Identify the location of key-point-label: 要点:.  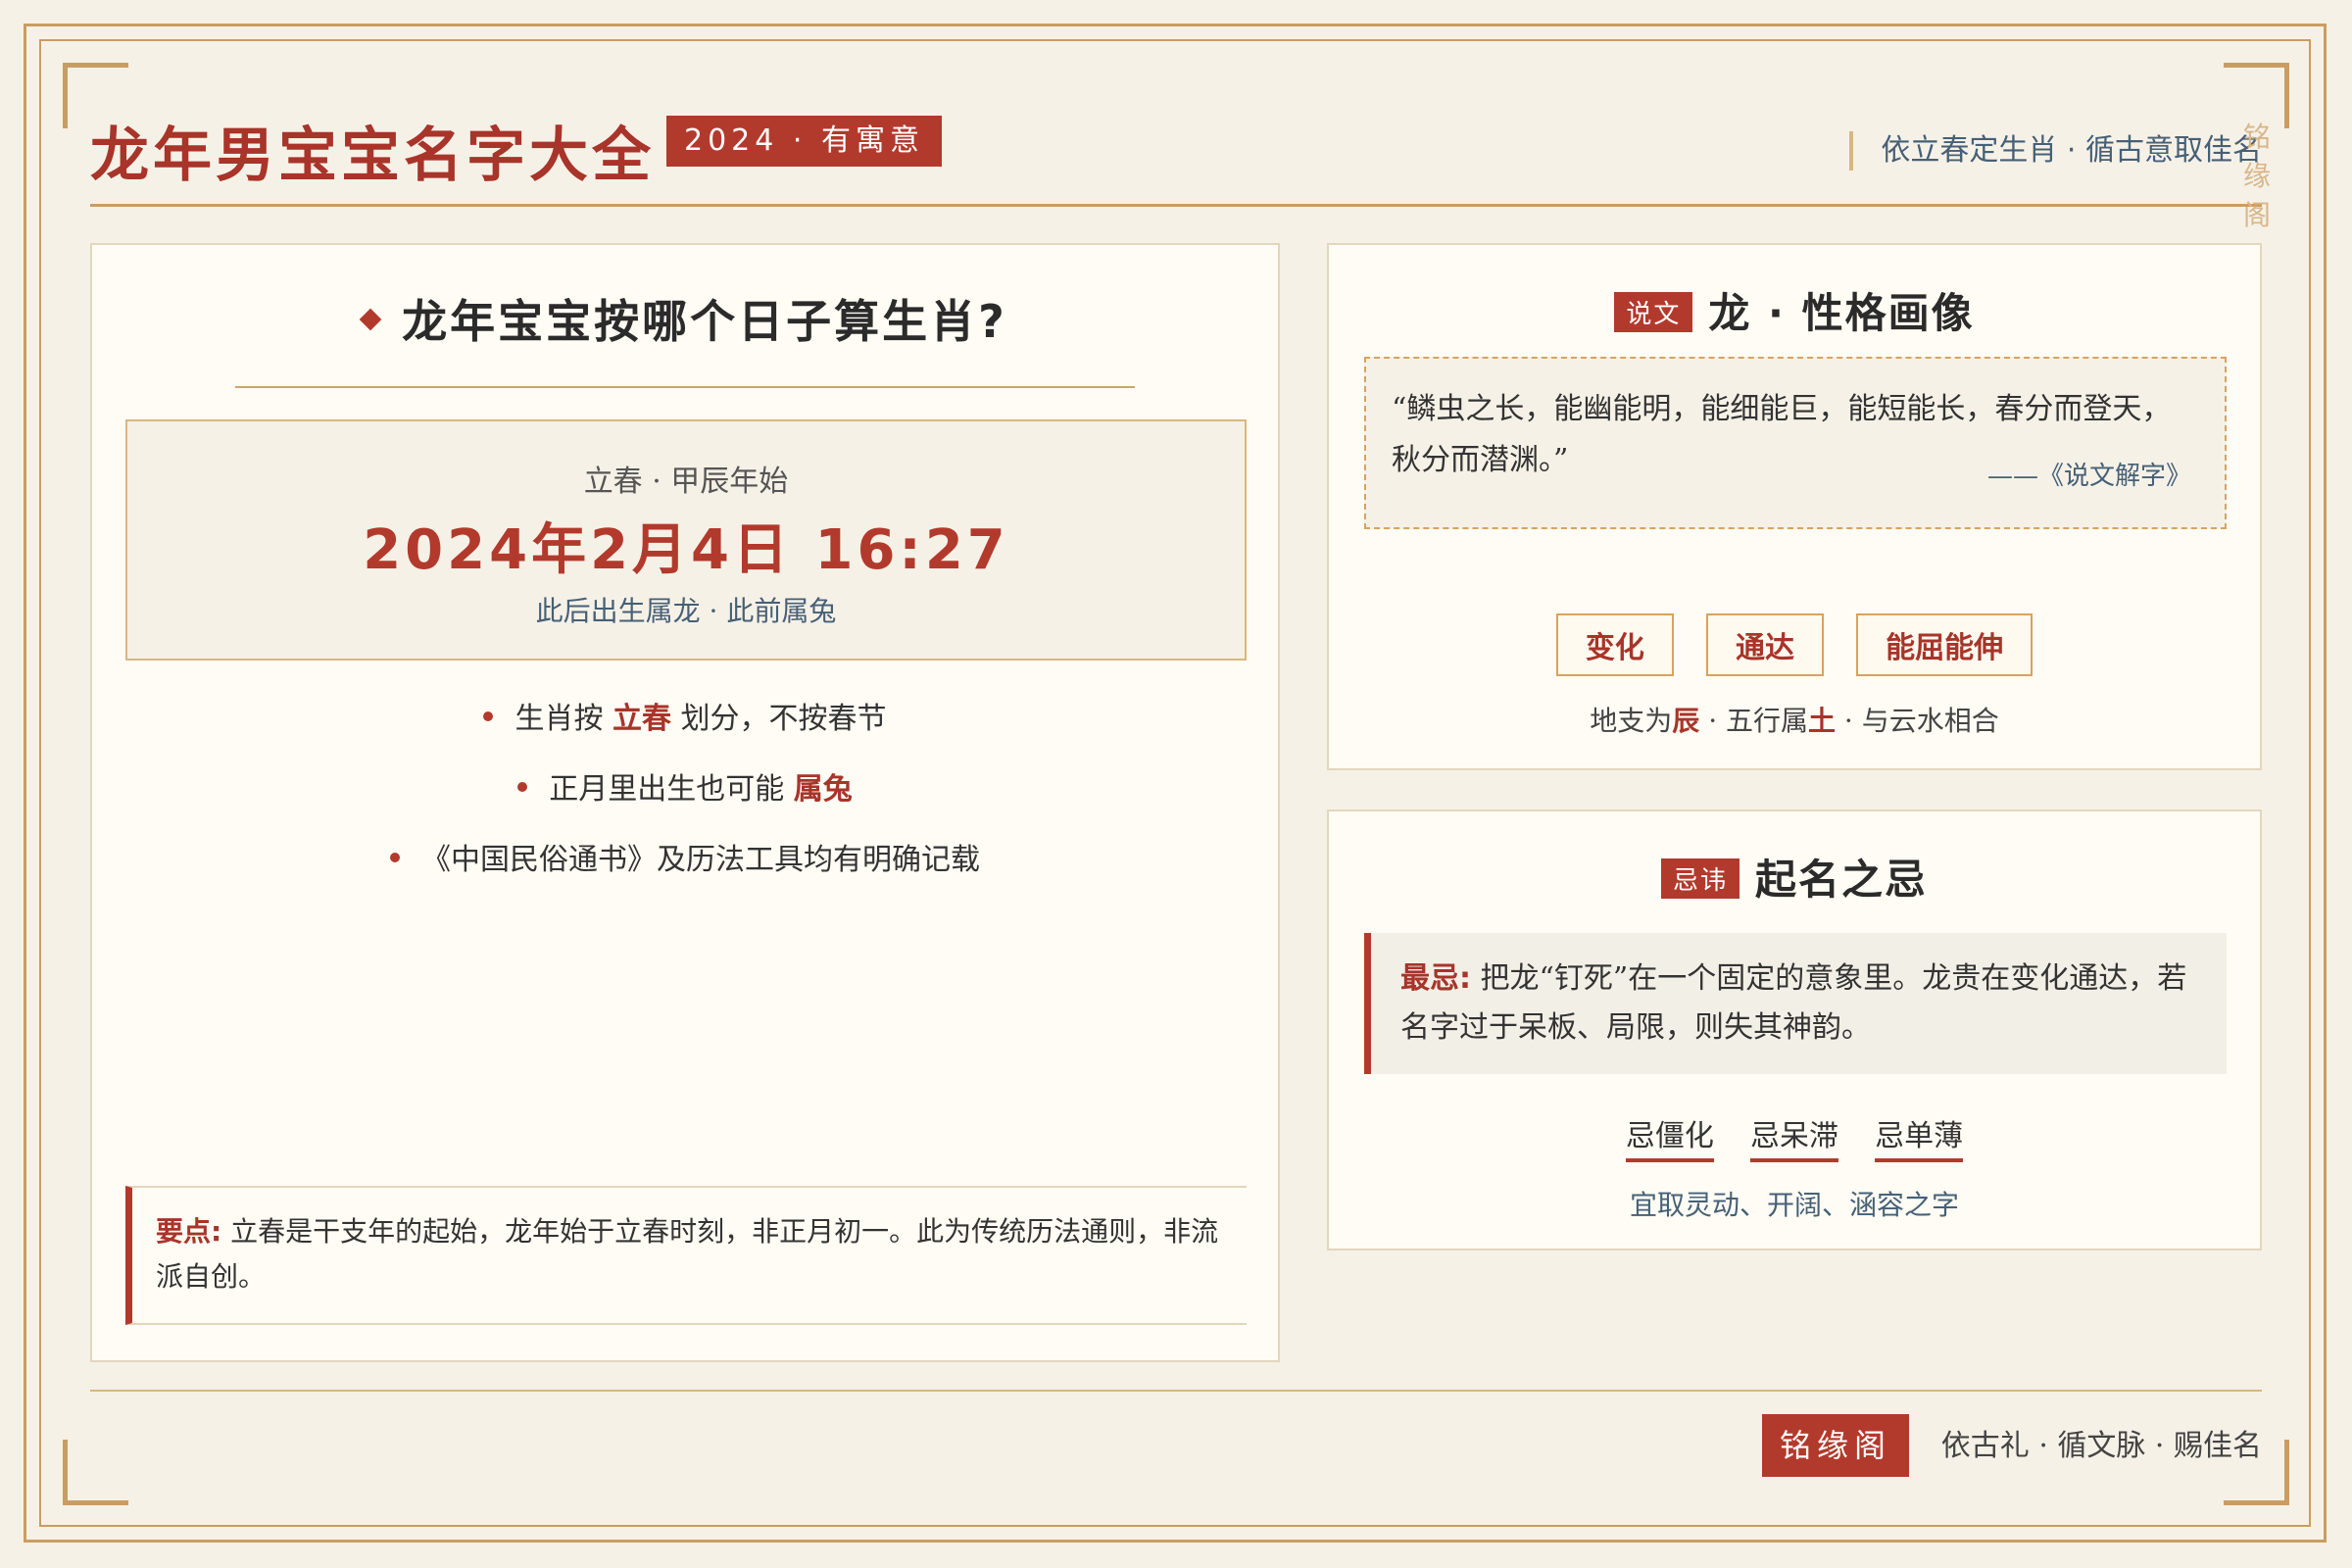
(189, 1231).